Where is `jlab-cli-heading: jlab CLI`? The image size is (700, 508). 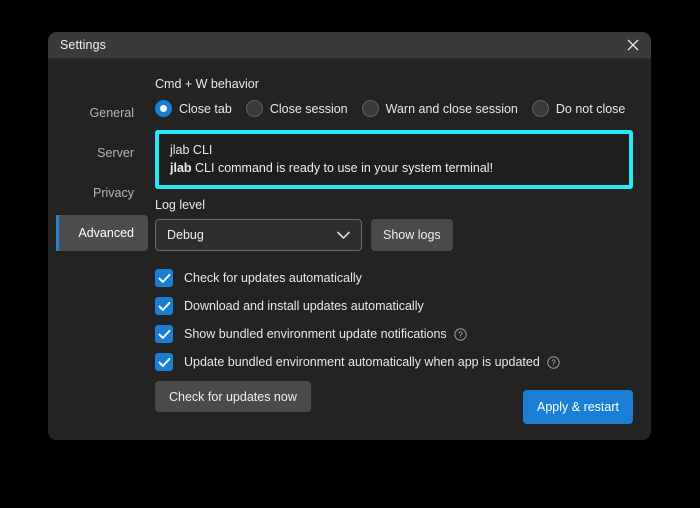
jlab-cli-heading: jlab CLI is located at coordinates (191, 150).